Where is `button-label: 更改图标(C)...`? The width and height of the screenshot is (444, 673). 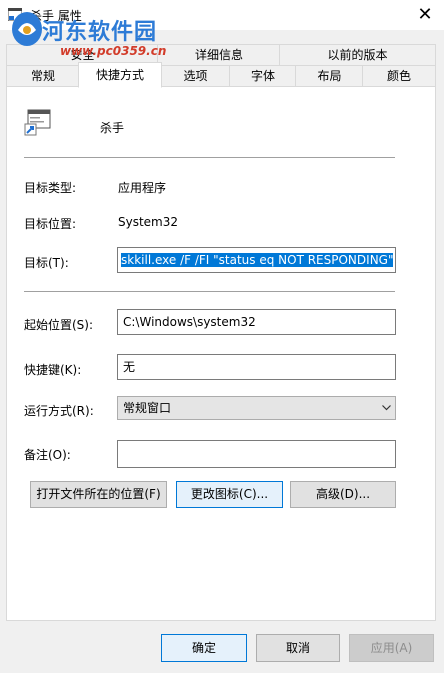
button-label: 更改图标(C)... is located at coordinates (229, 494).